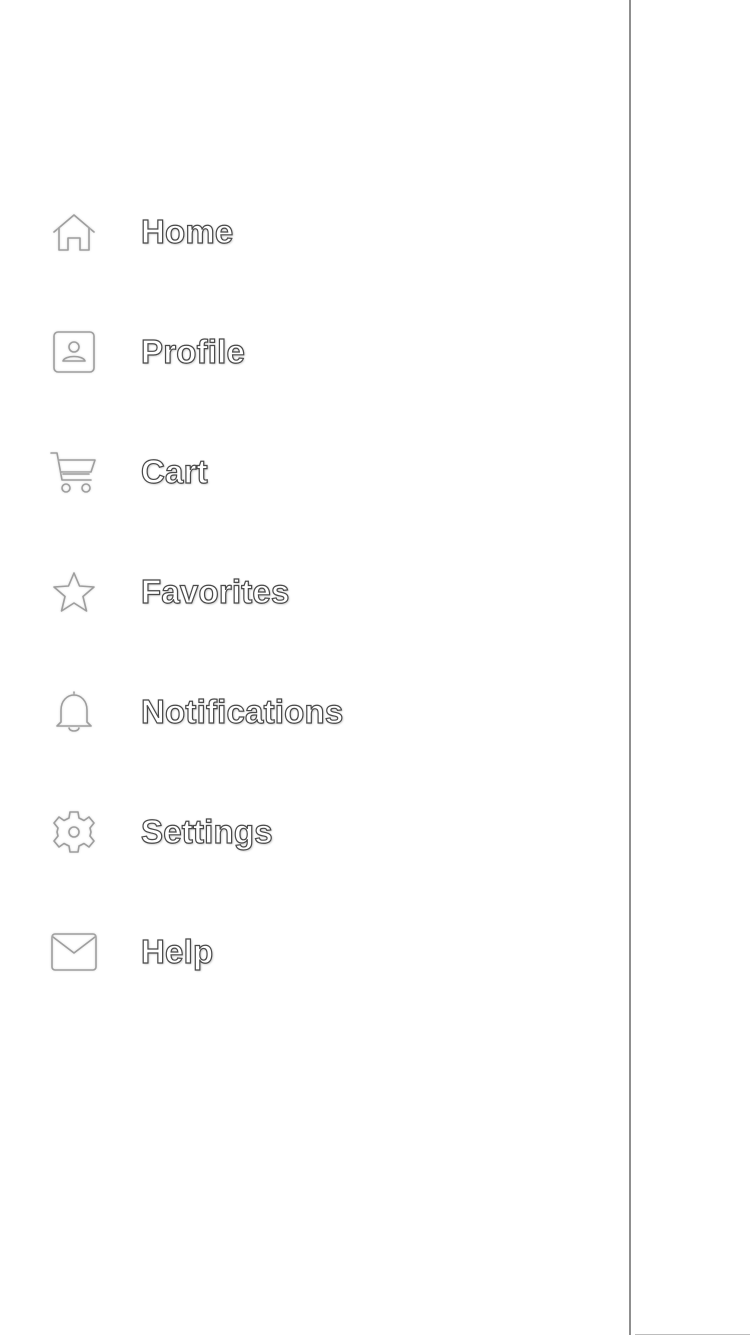 Image resolution: width=750 pixels, height=1335 pixels. Describe the element at coordinates (314, 832) in the screenshot. I see `drawer-item-settings: Settings` at that location.